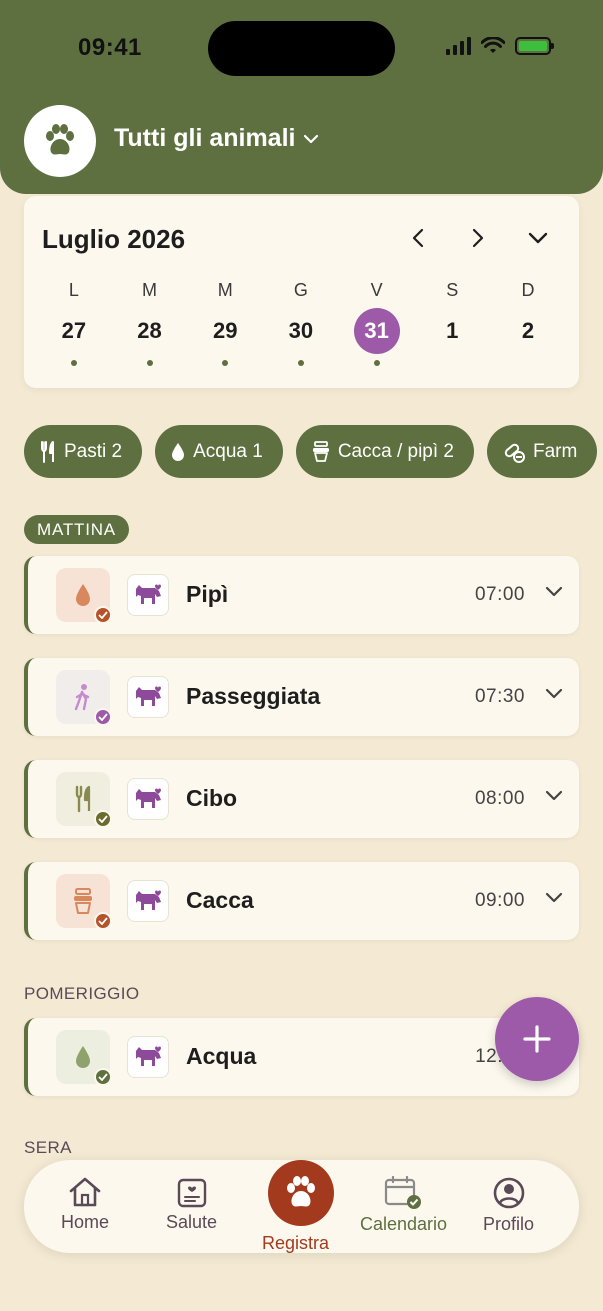  I want to click on day-number: 29, so click(225, 330).